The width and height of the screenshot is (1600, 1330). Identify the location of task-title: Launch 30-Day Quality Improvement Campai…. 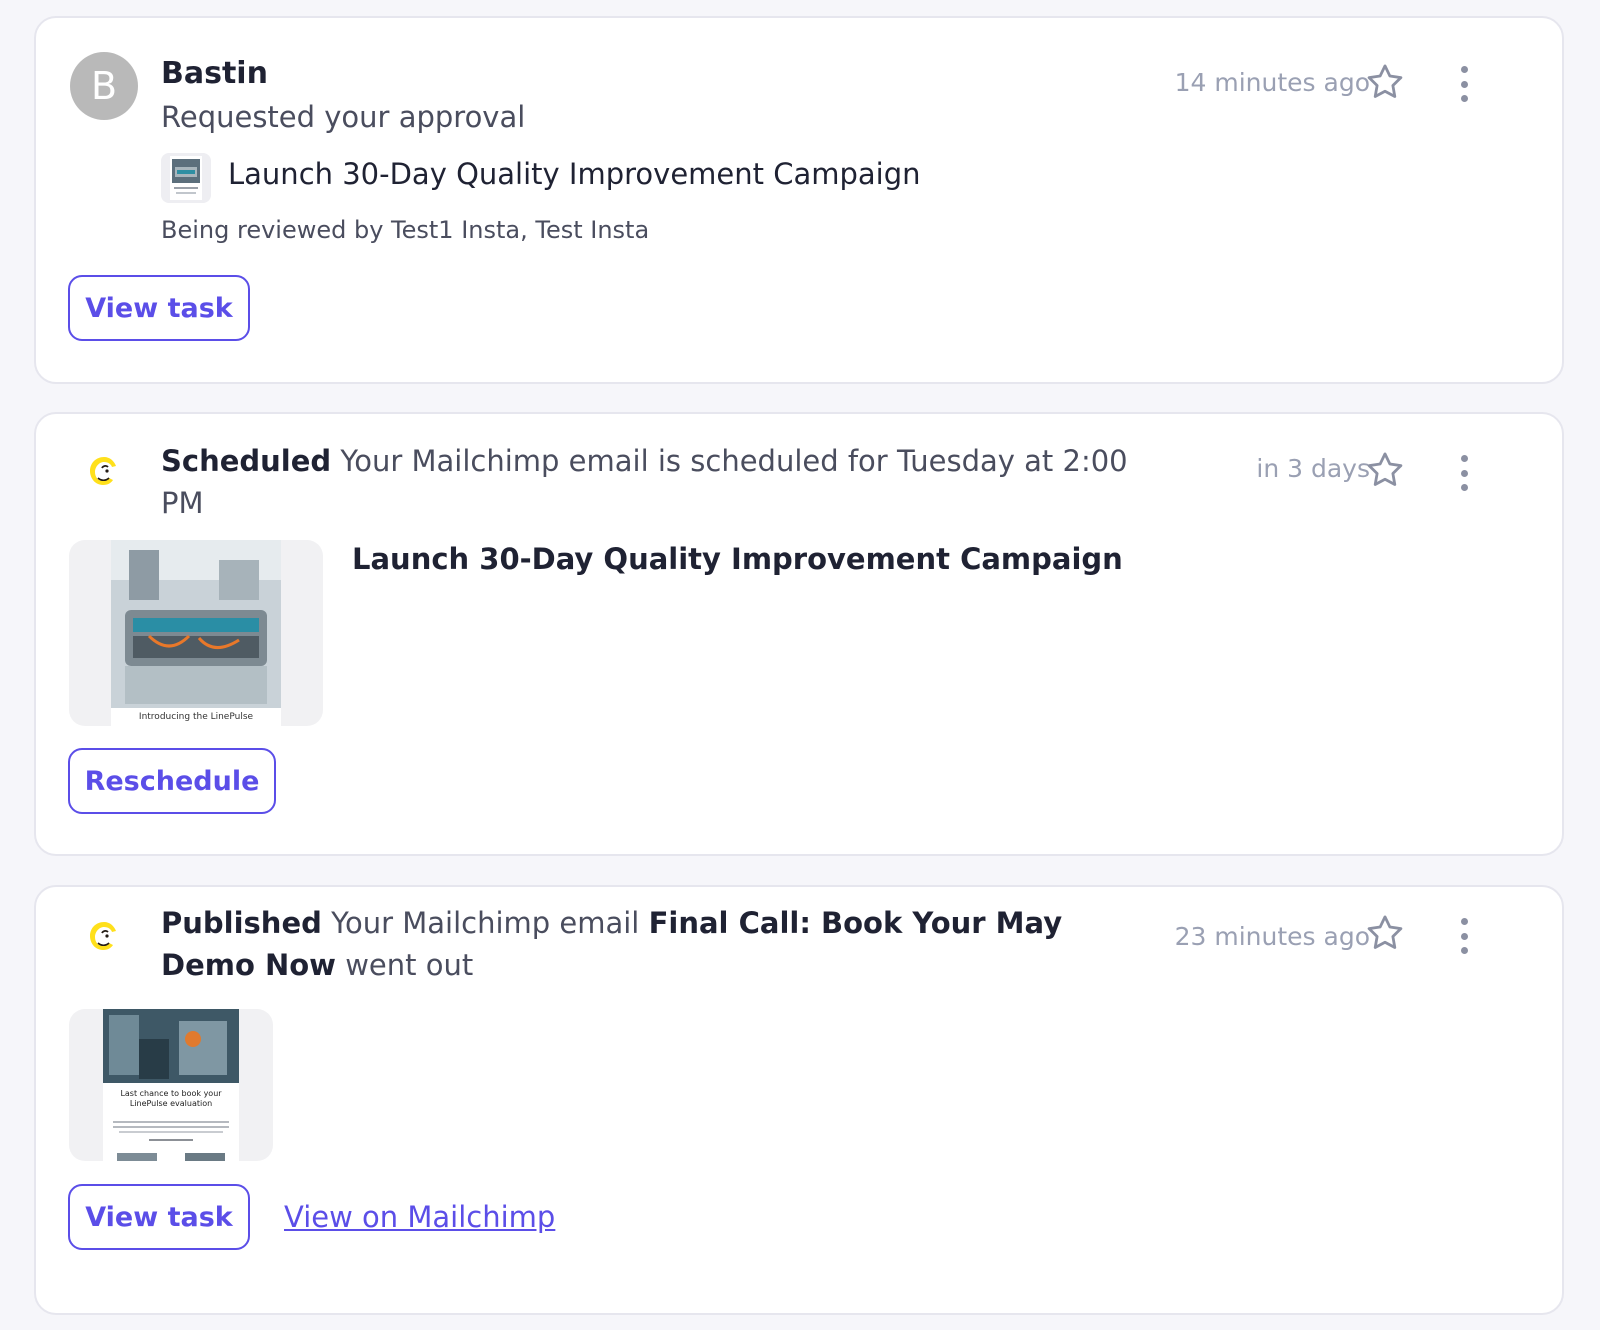
(574, 174).